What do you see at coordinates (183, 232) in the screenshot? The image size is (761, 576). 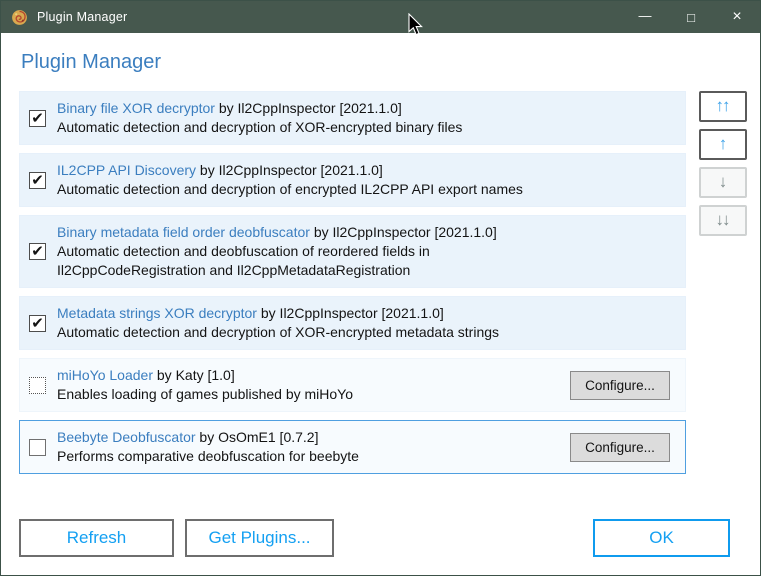 I see `plugin-name: Binary metadata field order deobfuscator` at bounding box center [183, 232].